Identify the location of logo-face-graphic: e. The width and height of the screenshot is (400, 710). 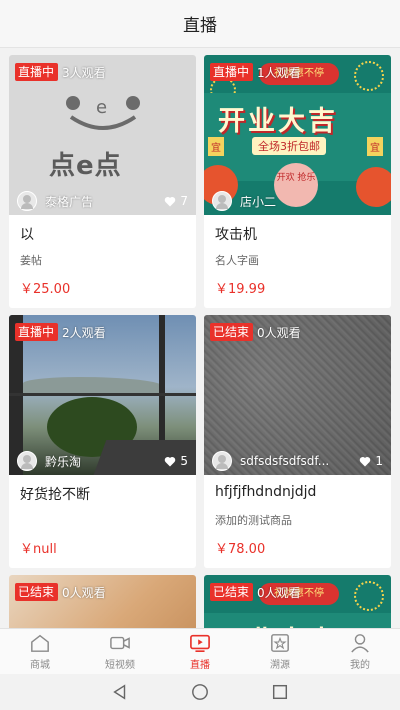
(103, 113).